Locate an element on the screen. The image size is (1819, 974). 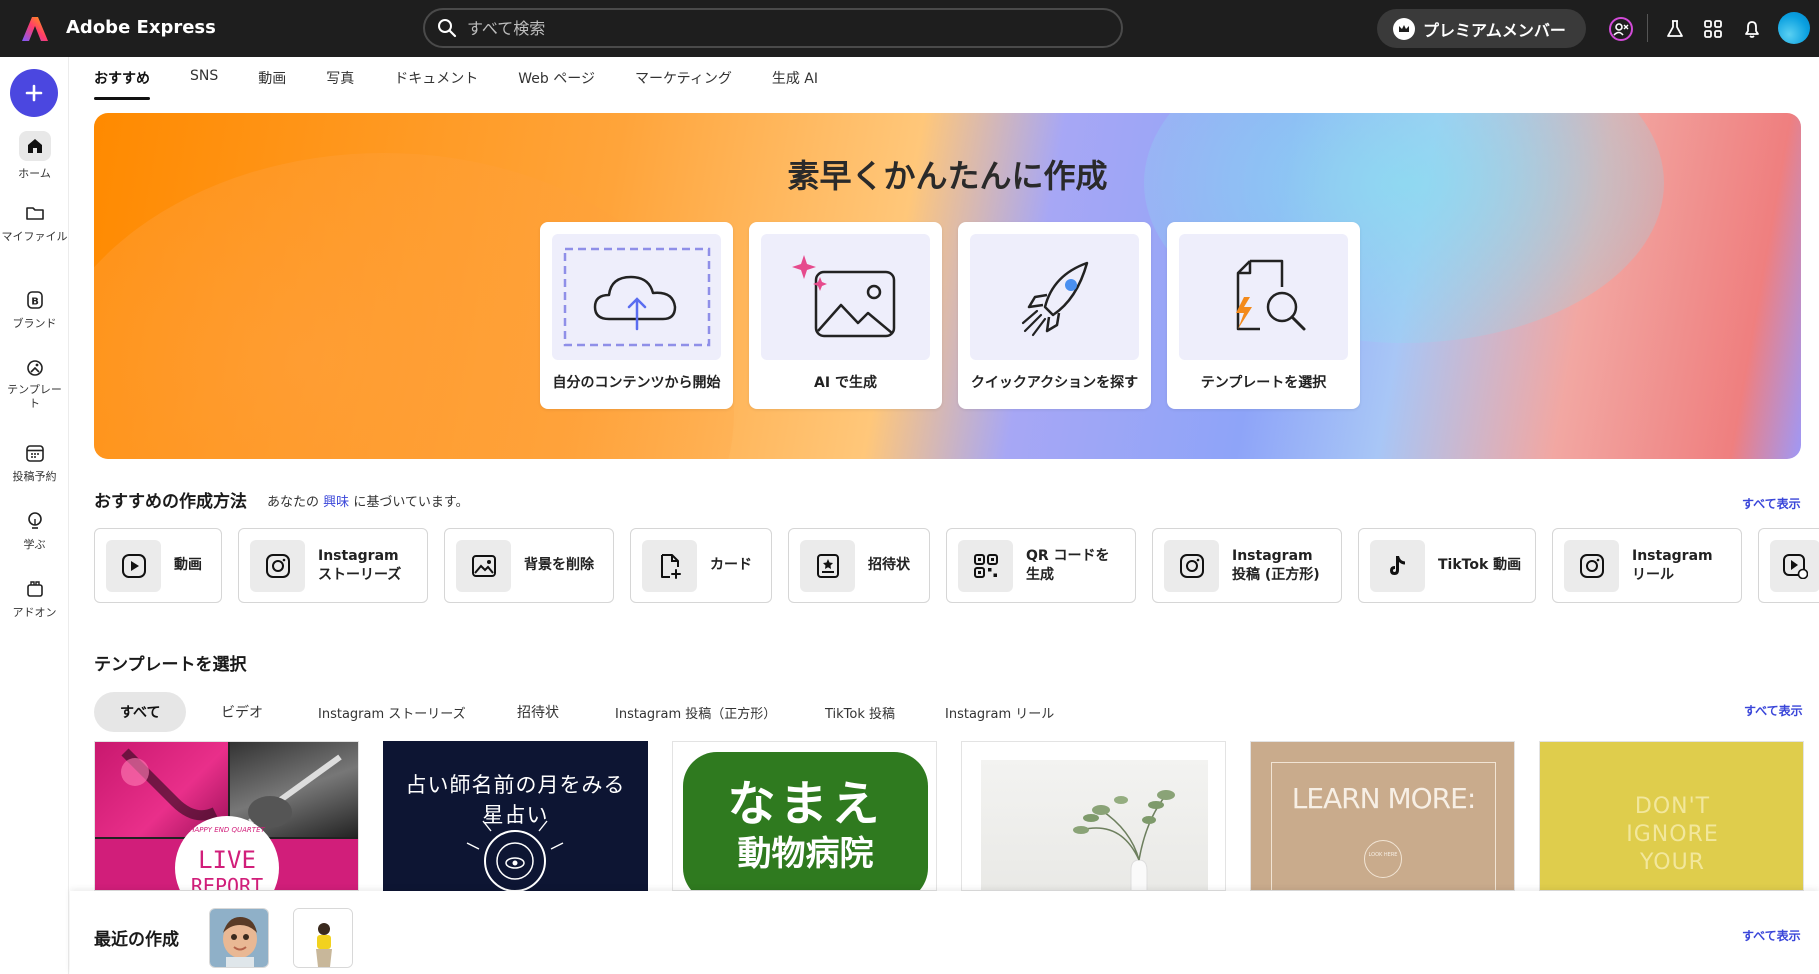
template-text-band: HAPPY END QUARTET is located at coordinates (227, 830).